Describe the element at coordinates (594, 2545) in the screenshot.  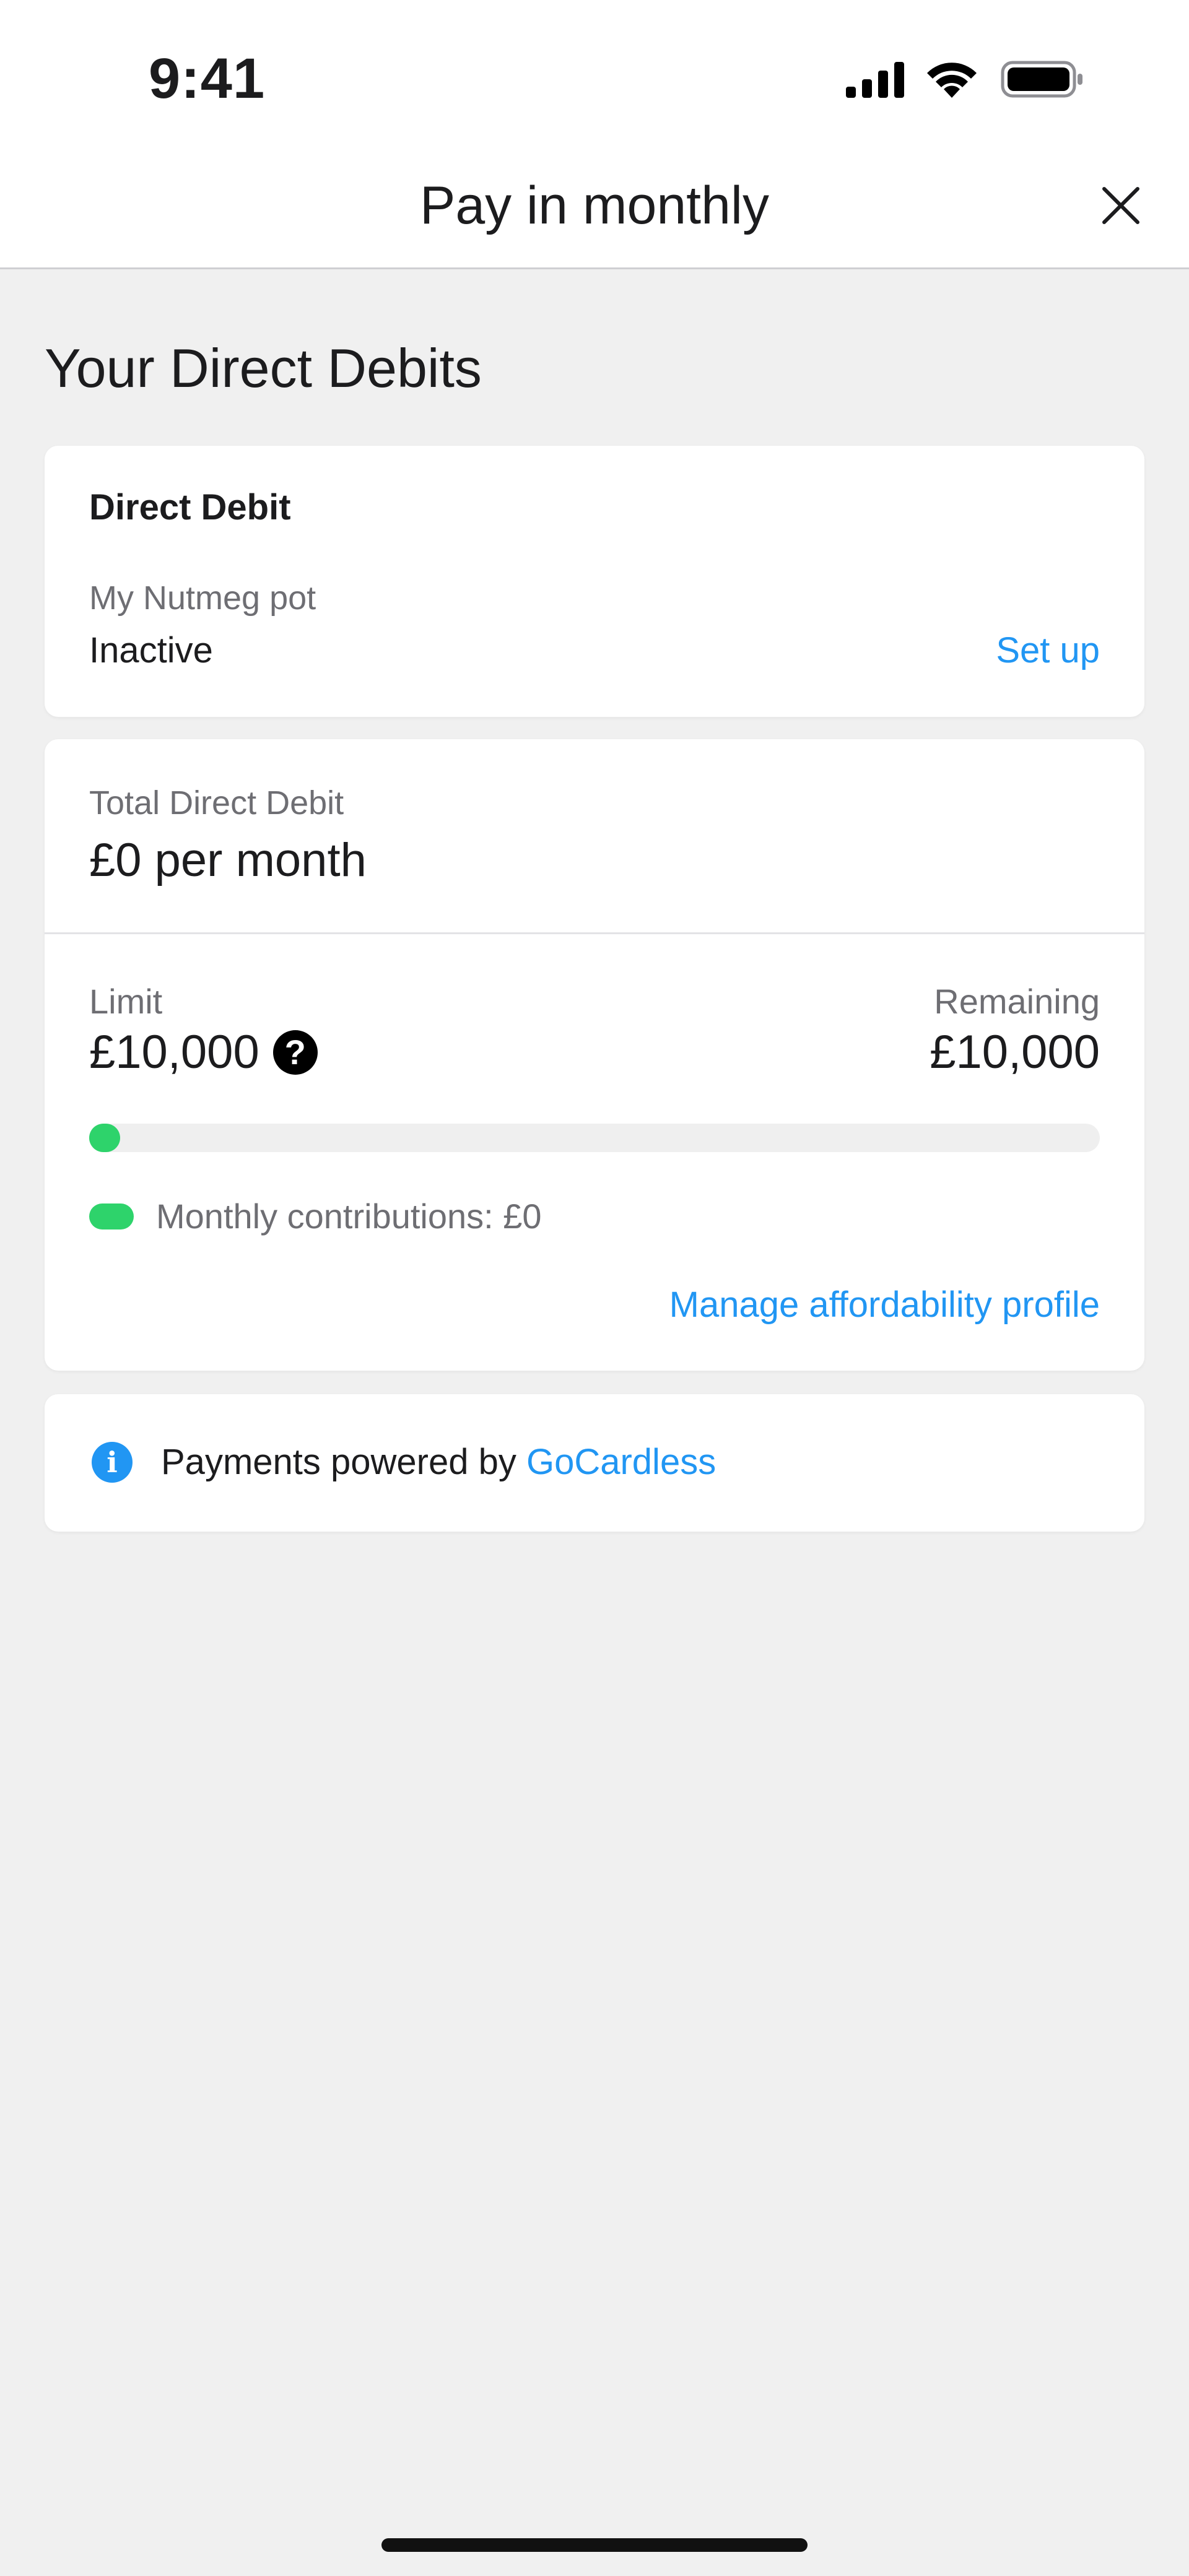
I see `home-indicator` at that location.